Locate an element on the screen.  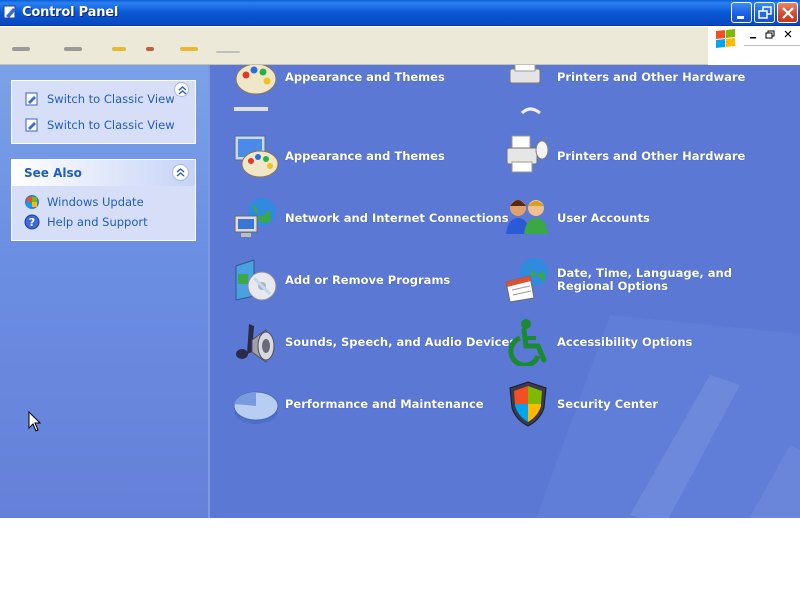
restore-icon is located at coordinates (765, 12).